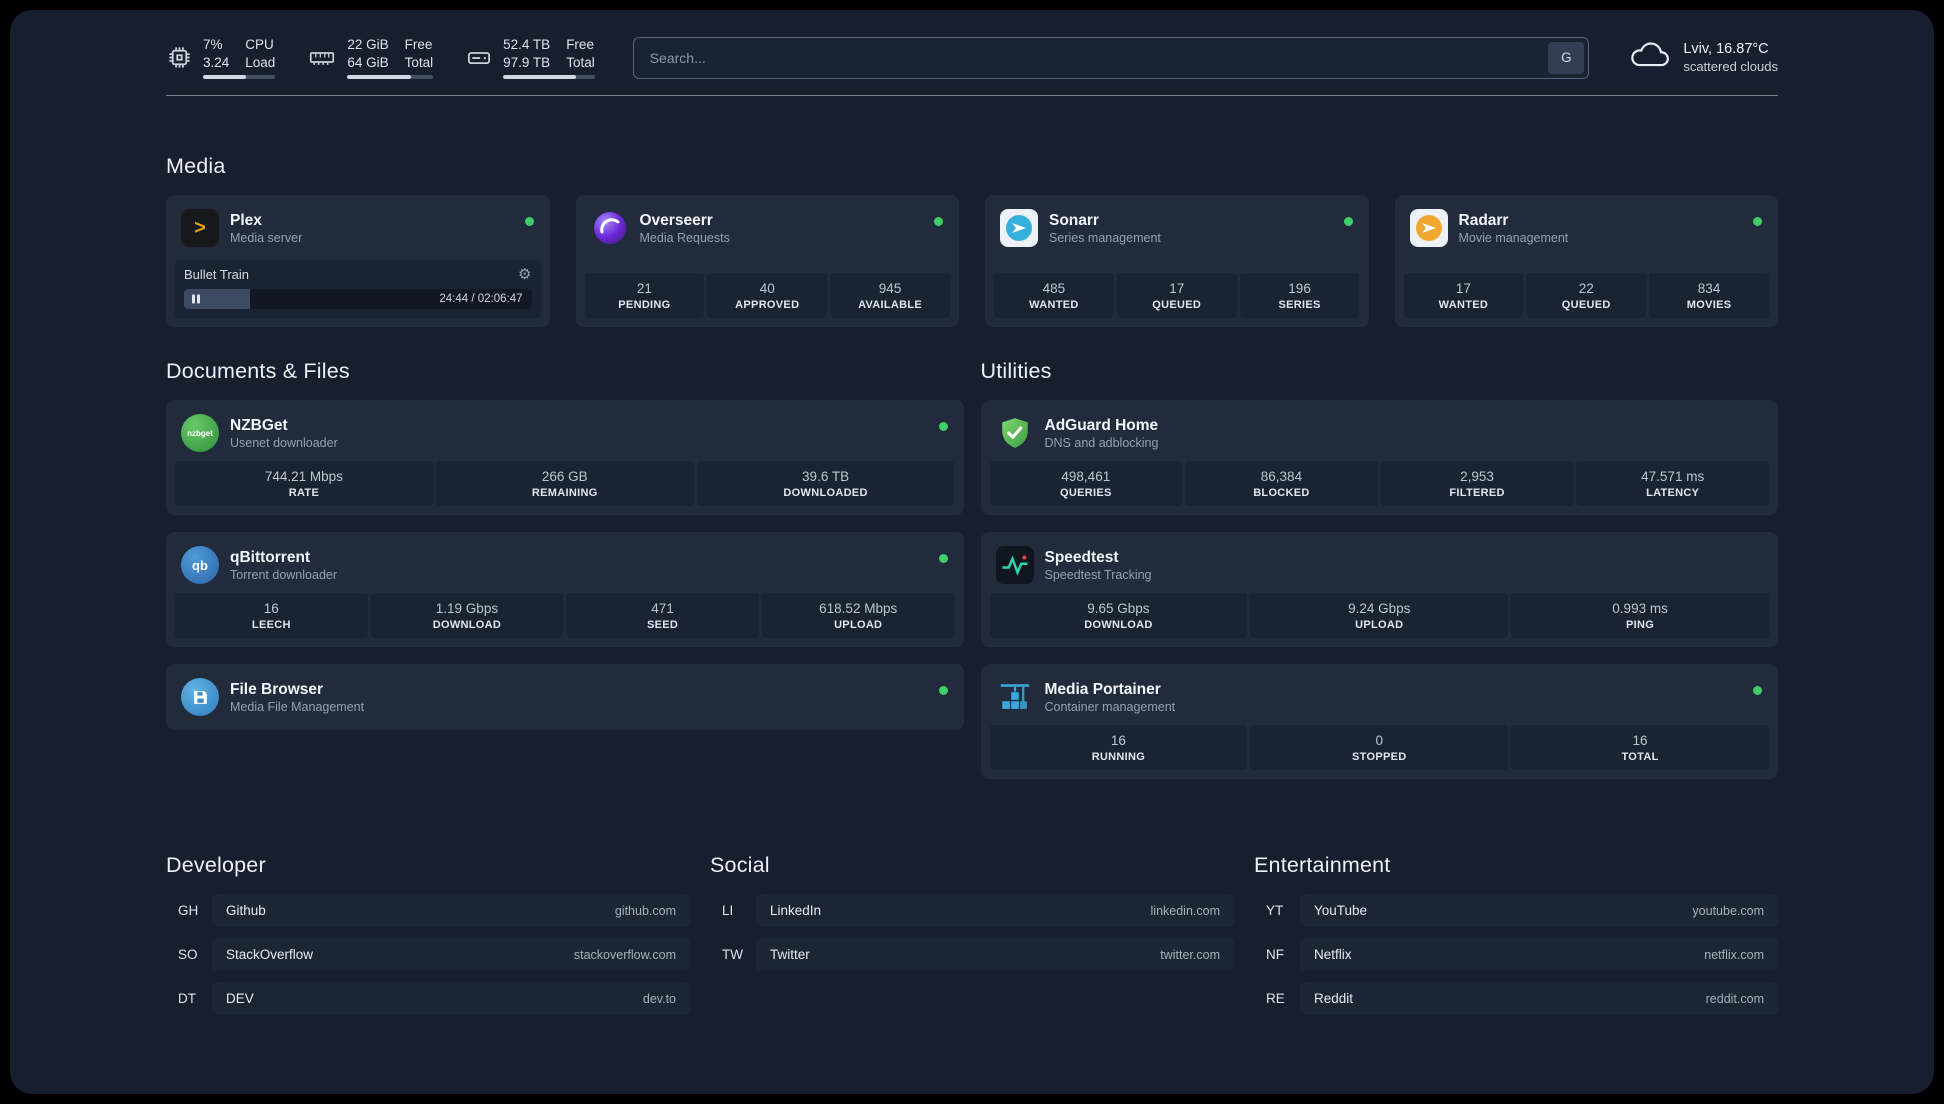 The height and width of the screenshot is (1104, 1944). I want to click on stat-value: 945, so click(890, 289).